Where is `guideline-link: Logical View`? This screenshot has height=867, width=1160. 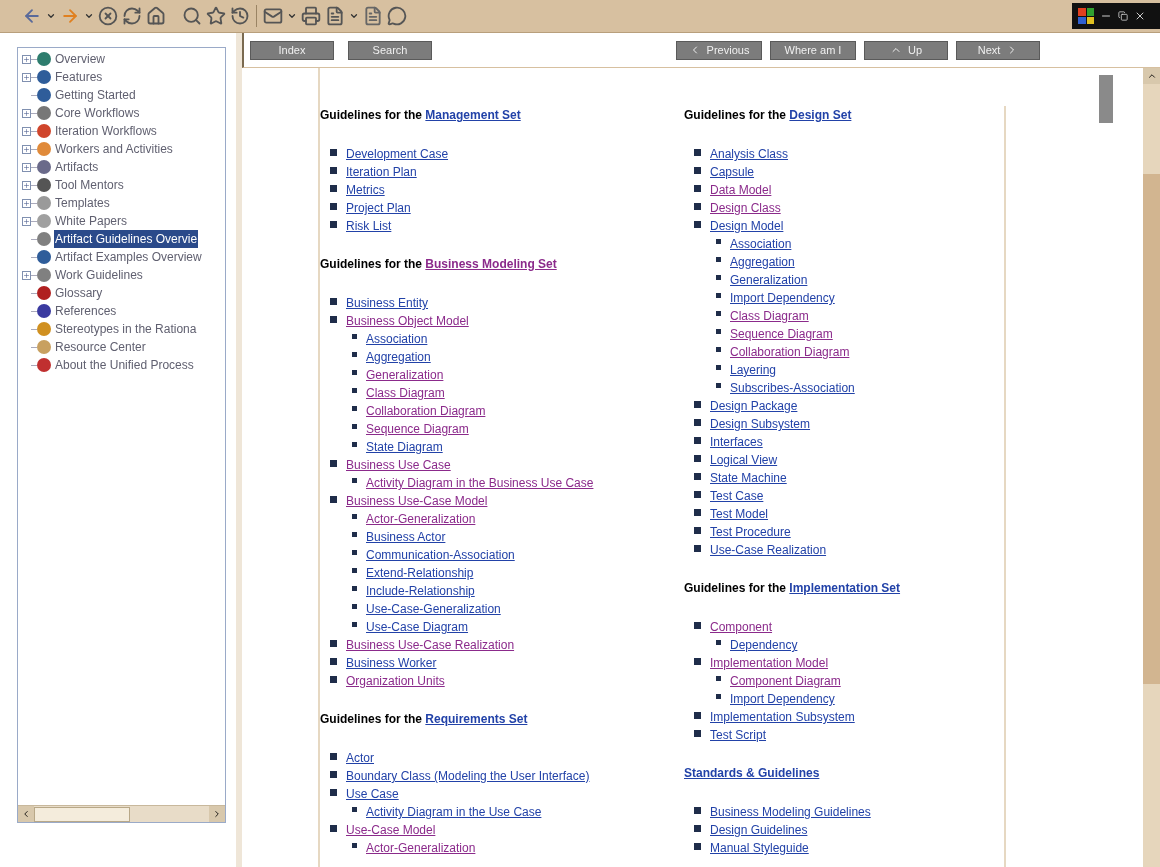
guideline-link: Logical View is located at coordinates (744, 460).